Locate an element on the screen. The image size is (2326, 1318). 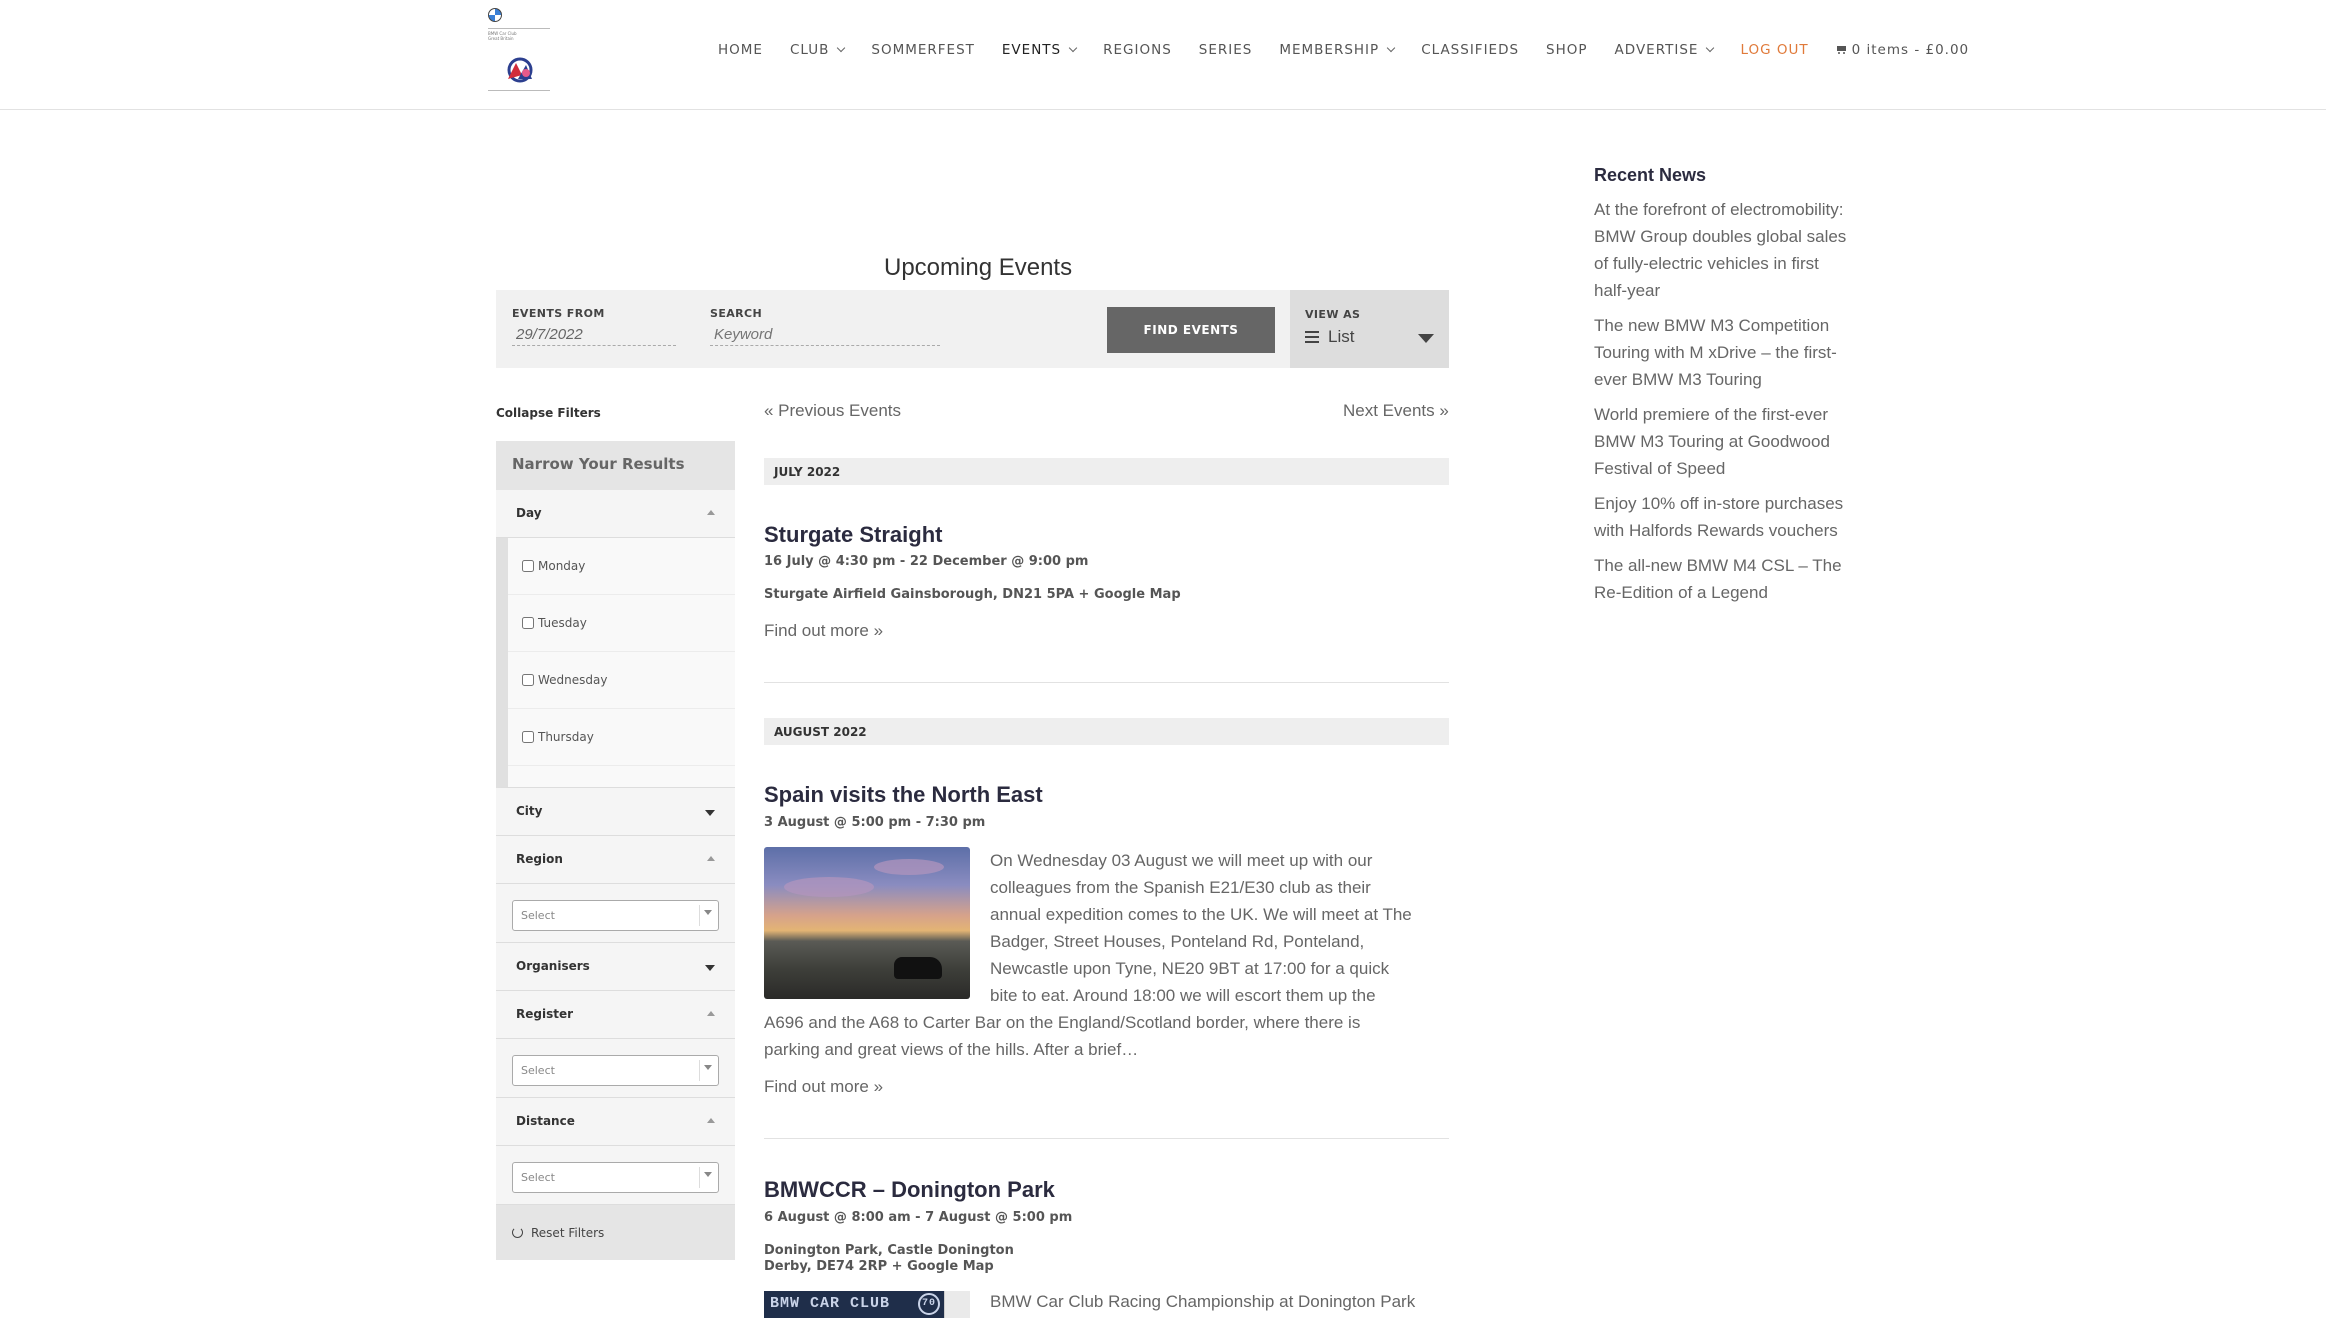
next-events-link: Next Events » is located at coordinates (1396, 411).